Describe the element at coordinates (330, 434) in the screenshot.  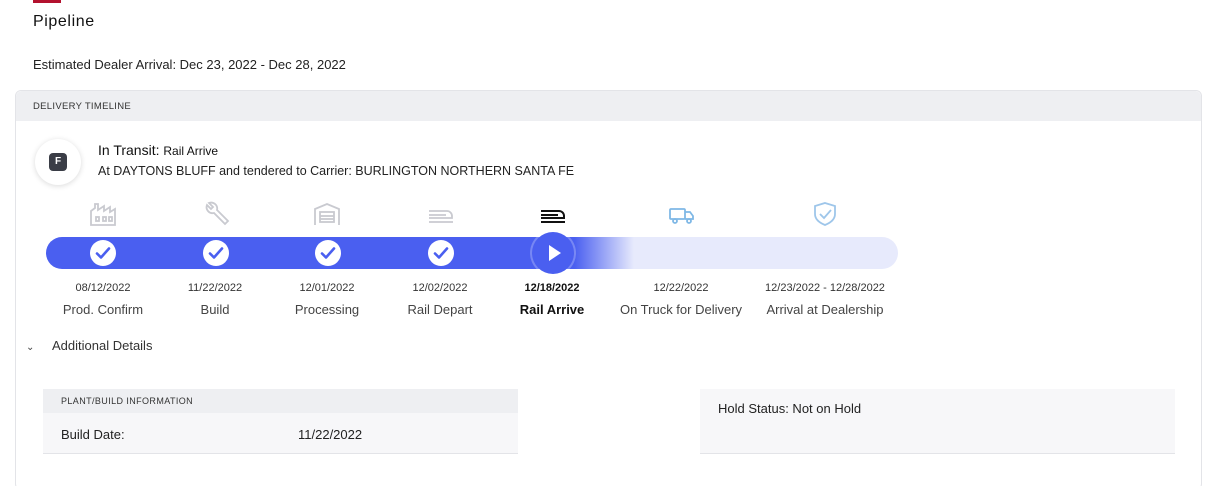
I see `build-date-value: 11/22/2022` at that location.